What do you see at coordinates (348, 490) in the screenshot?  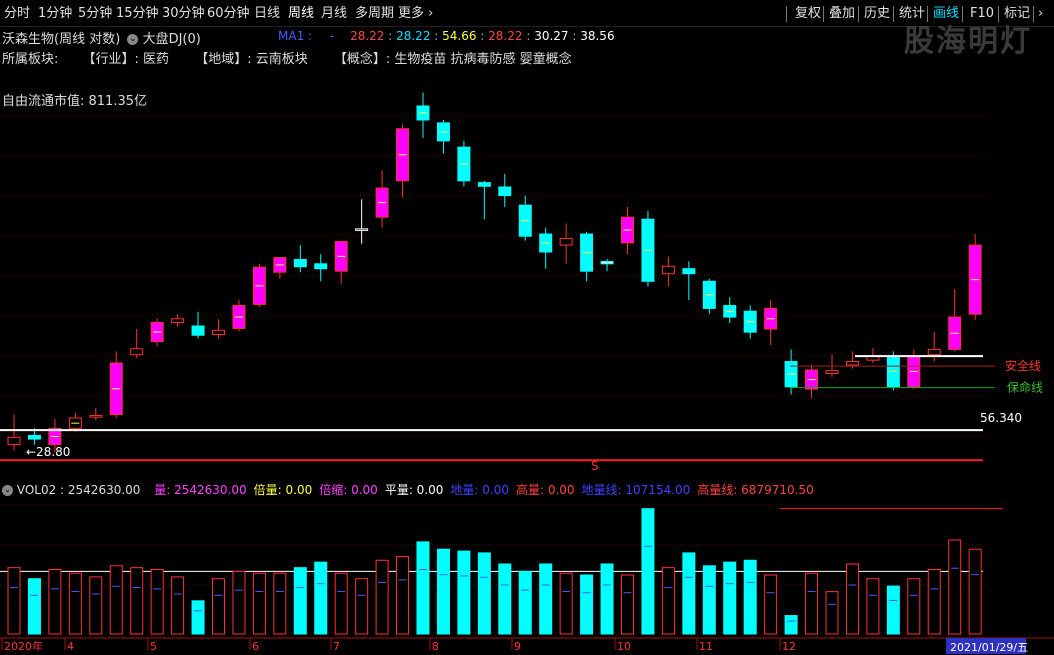 I see `vol-legend-item: 倍缩: 0.00` at bounding box center [348, 490].